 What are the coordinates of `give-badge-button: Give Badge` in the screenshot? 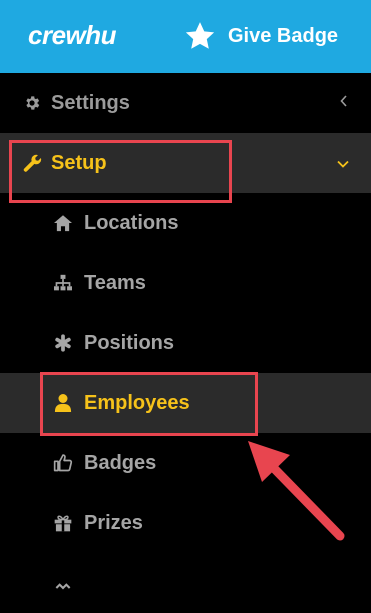 It's located at (261, 36).